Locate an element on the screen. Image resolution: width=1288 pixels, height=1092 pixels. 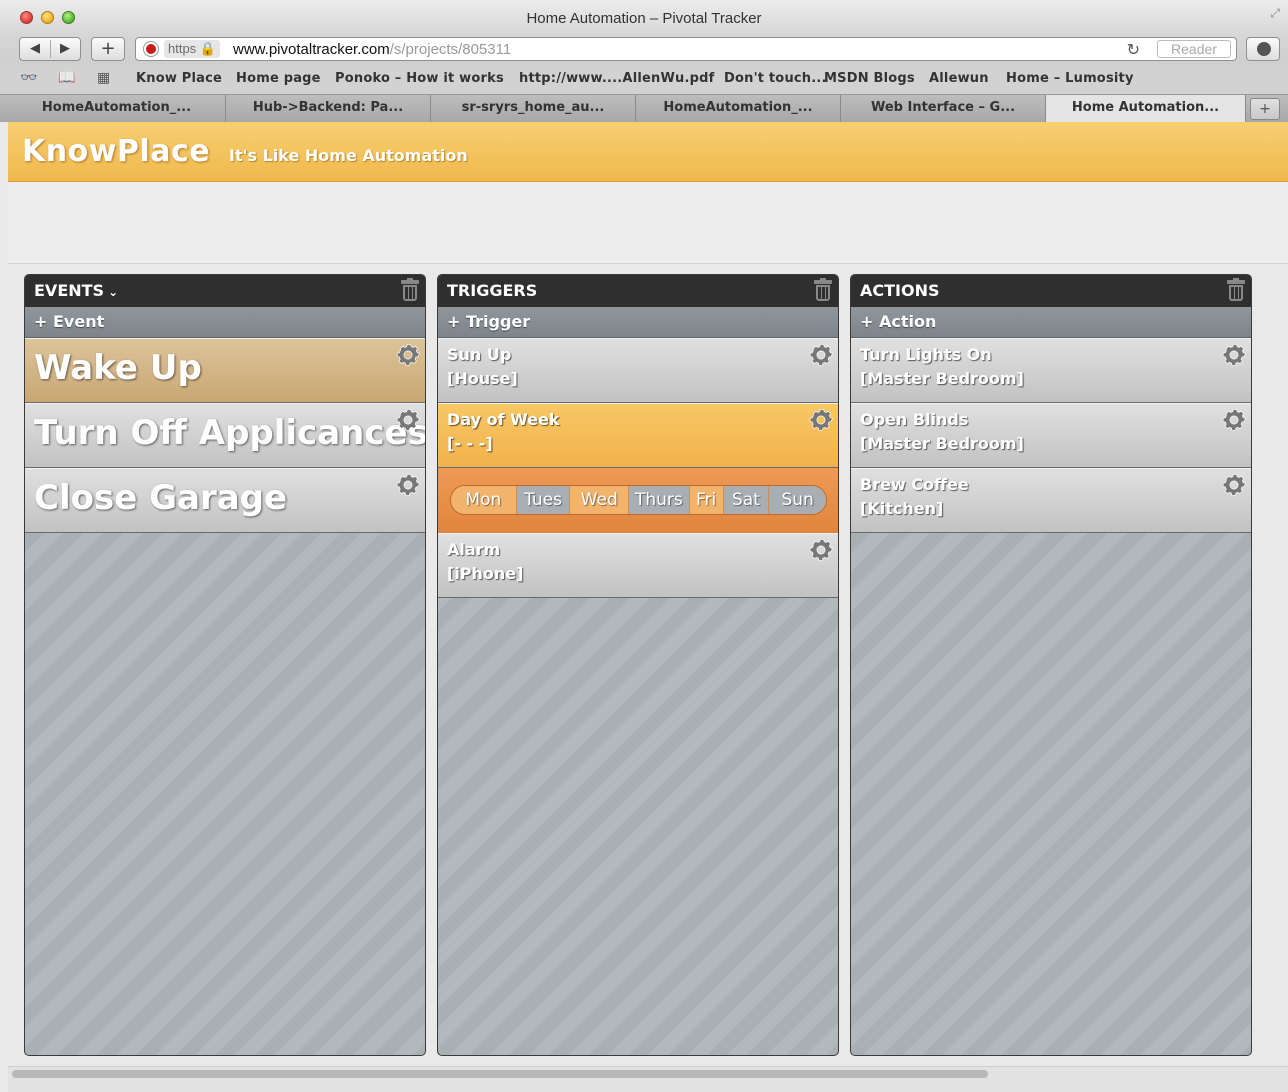
downloads-button is located at coordinates (1263, 49).